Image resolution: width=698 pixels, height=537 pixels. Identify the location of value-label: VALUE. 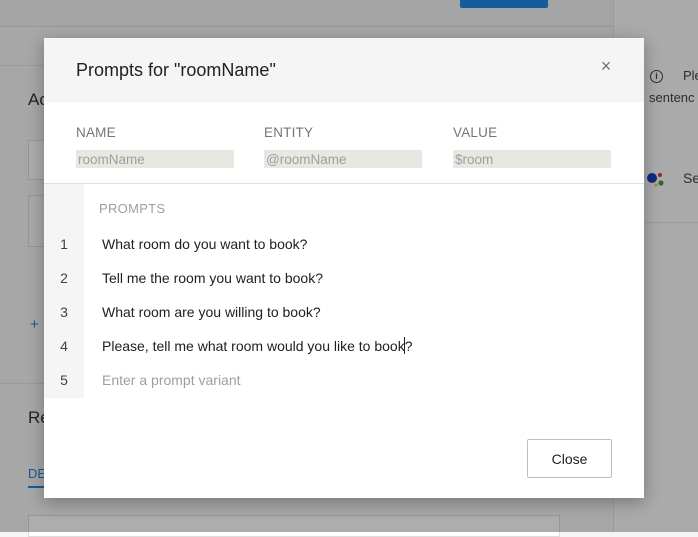
(475, 132).